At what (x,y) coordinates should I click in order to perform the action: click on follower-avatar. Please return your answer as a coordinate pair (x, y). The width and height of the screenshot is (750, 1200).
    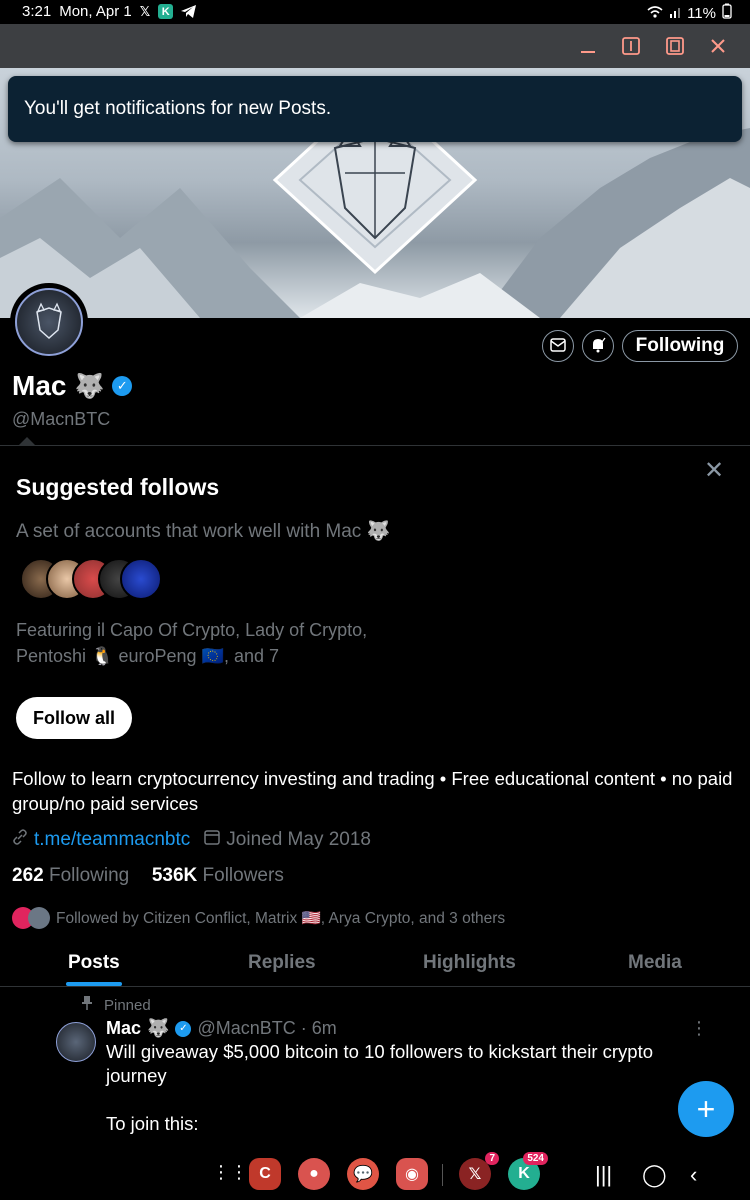
    Looking at the image, I should click on (39, 918).